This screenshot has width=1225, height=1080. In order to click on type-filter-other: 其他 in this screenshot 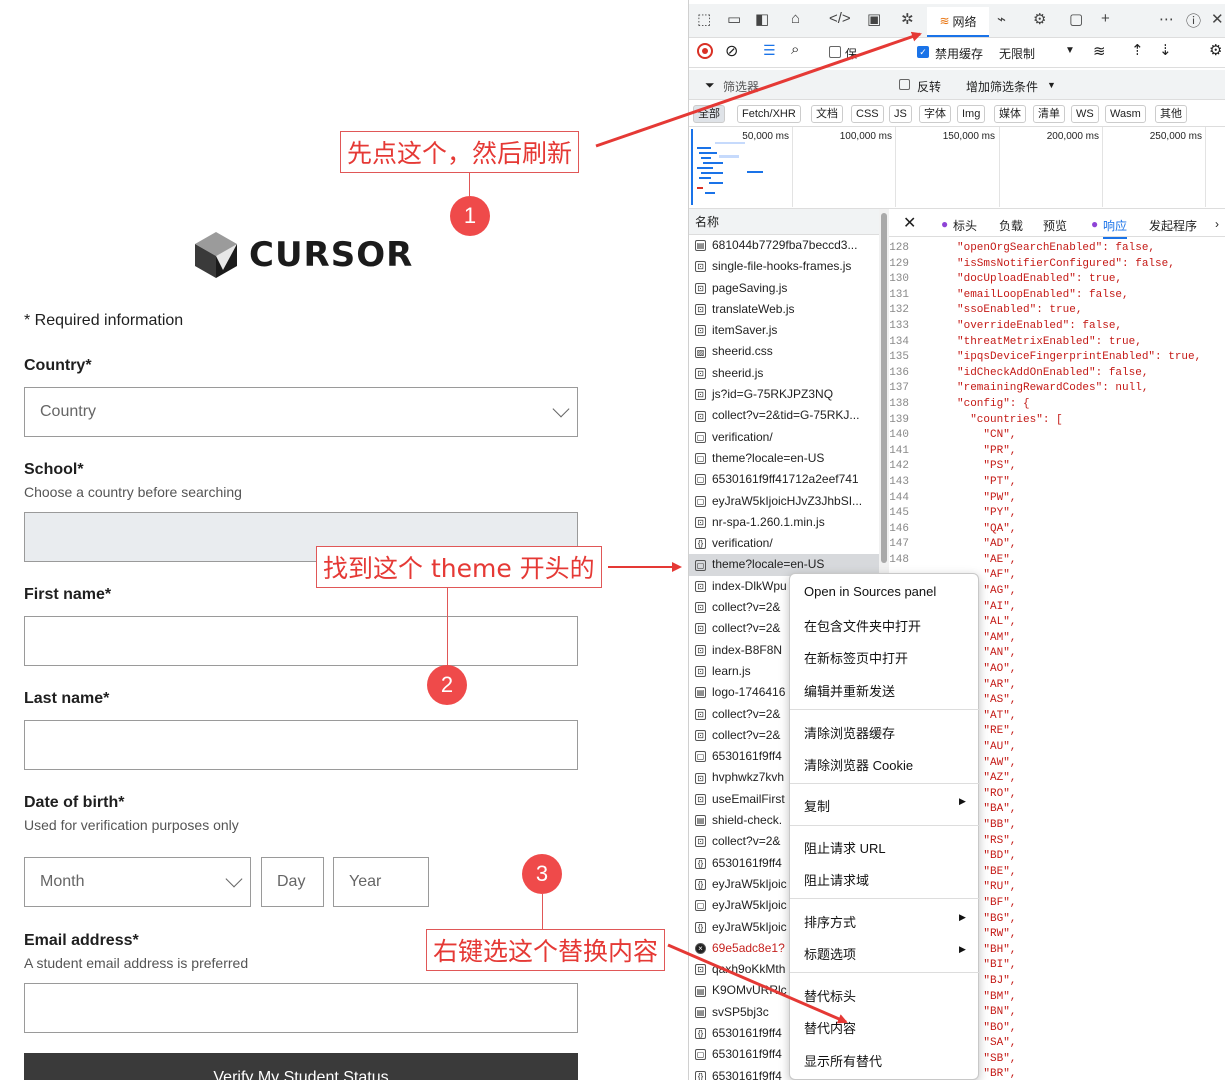, I will do `click(1171, 114)`.